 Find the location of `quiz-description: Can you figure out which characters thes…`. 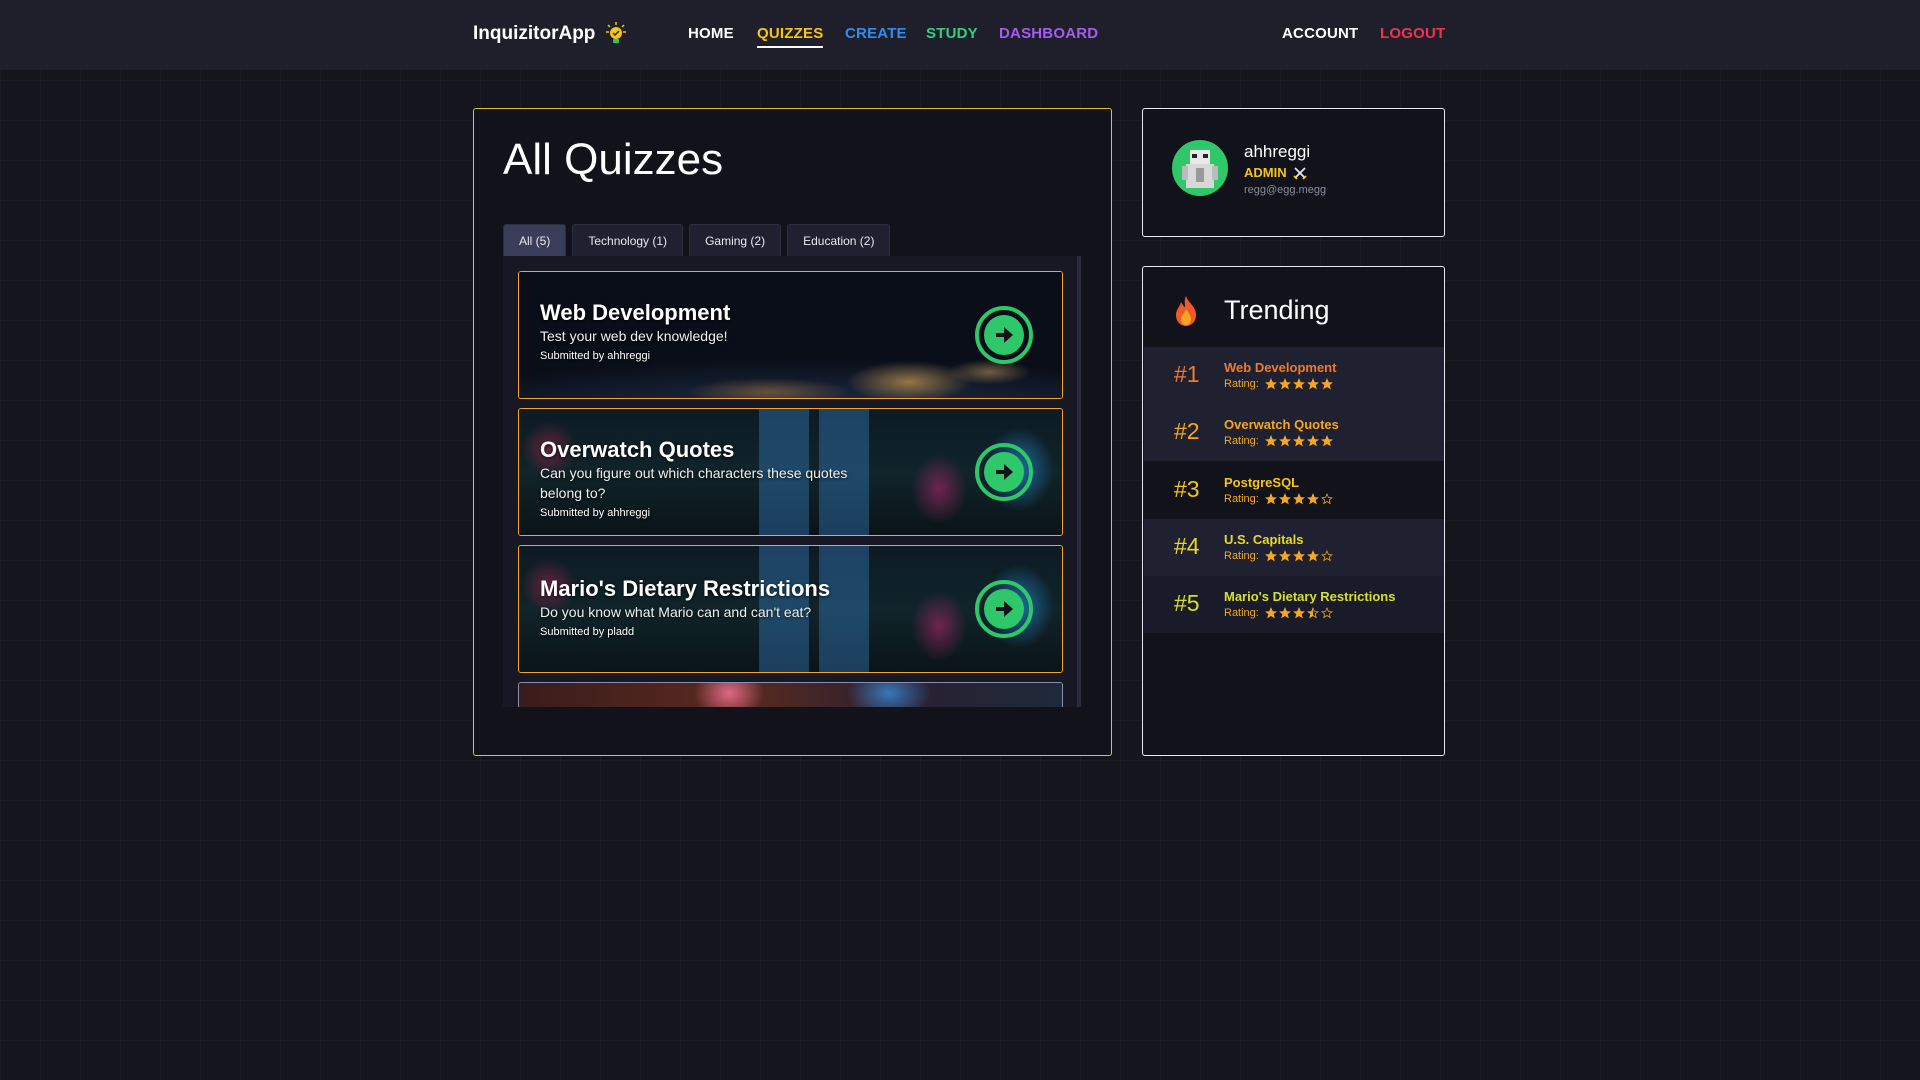

quiz-description: Can you figure out which characters thes… is located at coordinates (694, 483).